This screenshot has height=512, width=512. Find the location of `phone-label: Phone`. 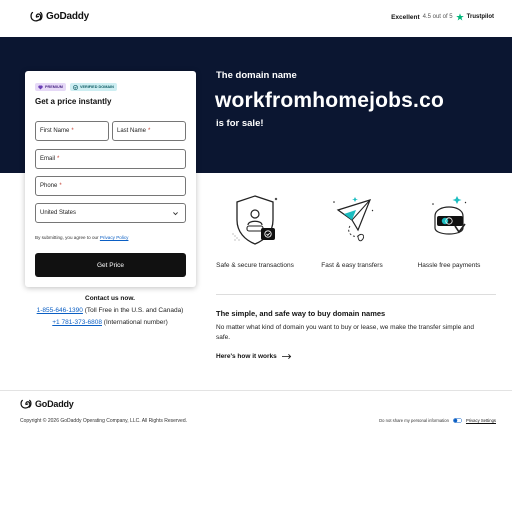

phone-label: Phone is located at coordinates (49, 186).